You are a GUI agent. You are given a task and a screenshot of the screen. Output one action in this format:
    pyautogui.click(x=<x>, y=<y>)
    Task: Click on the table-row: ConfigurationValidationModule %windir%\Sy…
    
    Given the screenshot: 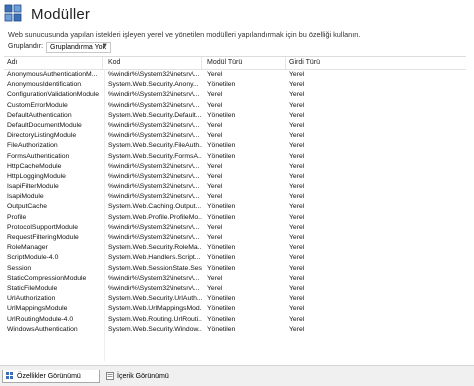 What is the action you would take?
    pyautogui.click(x=235, y=95)
    